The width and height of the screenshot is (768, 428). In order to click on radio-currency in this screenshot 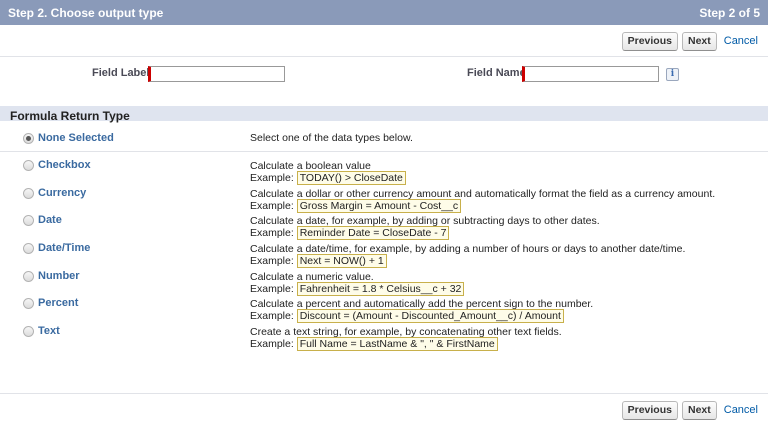, I will do `click(28, 193)`.